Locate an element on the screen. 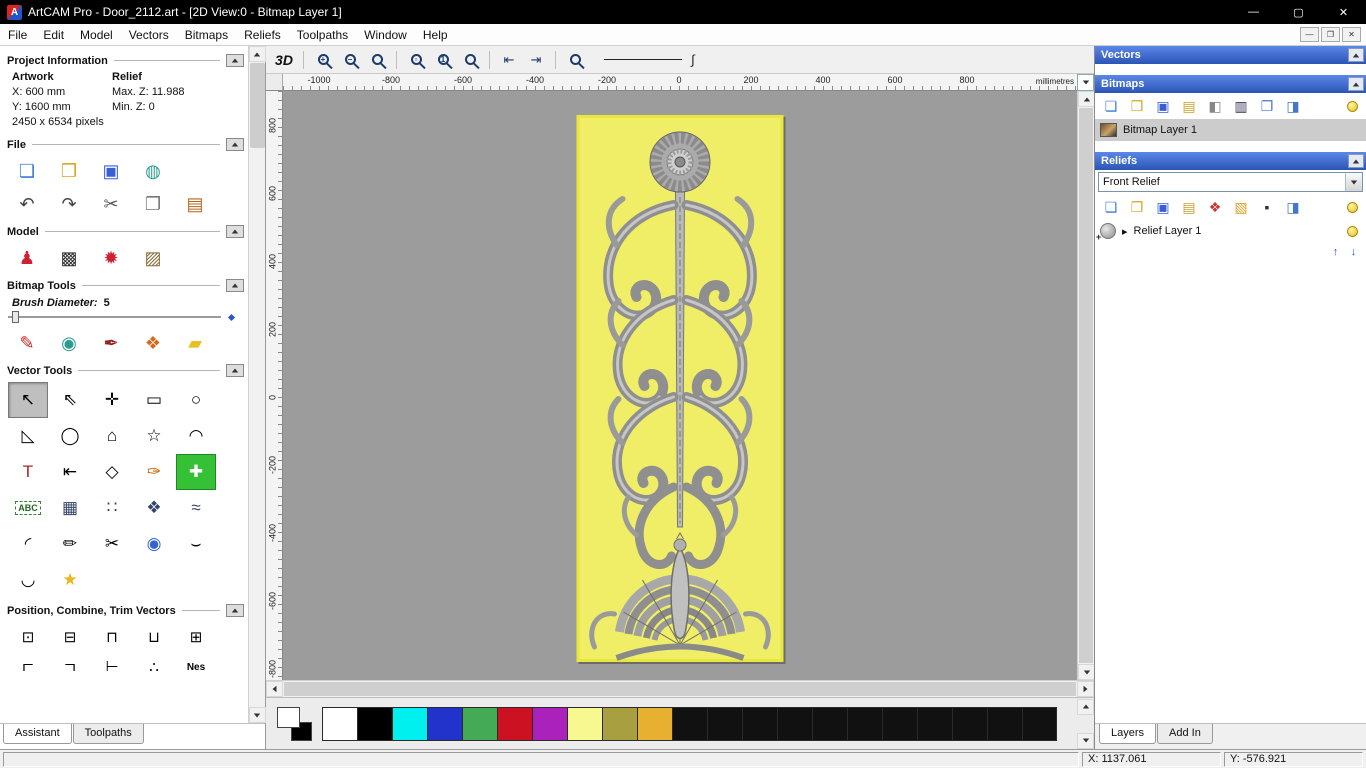 The width and height of the screenshot is (1366, 768). menu-item: Bitmaps is located at coordinates (206, 35).